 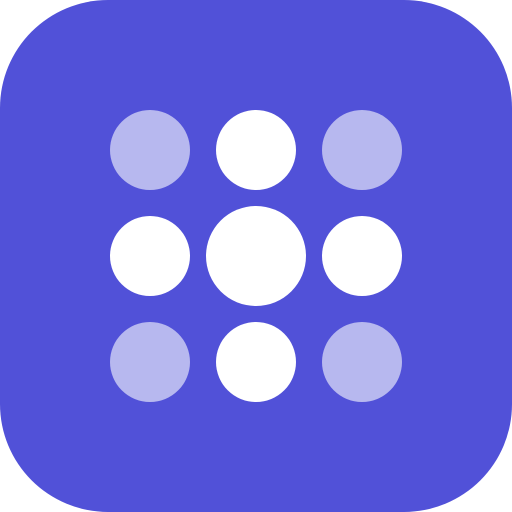 I want to click on dot-center-large, so click(x=256, y=256).